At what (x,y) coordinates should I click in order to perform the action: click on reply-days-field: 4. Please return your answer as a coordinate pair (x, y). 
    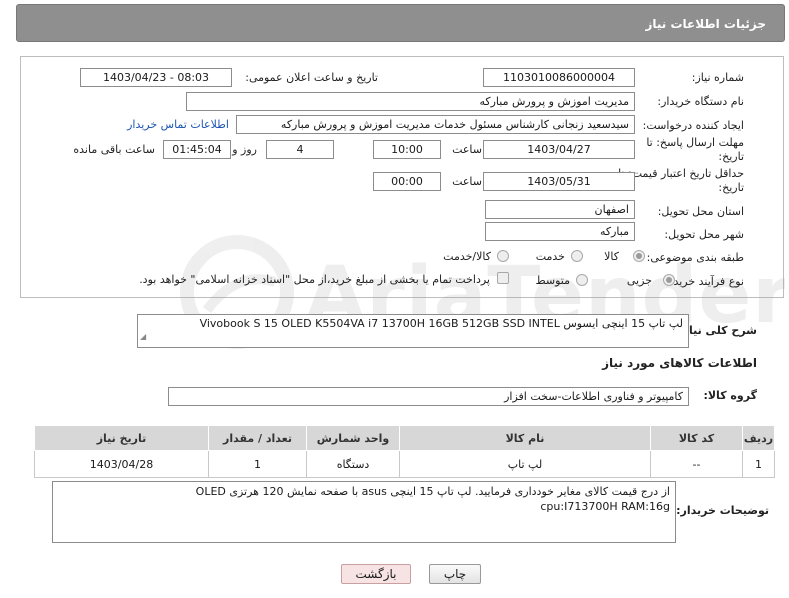
    Looking at the image, I should click on (300, 149).